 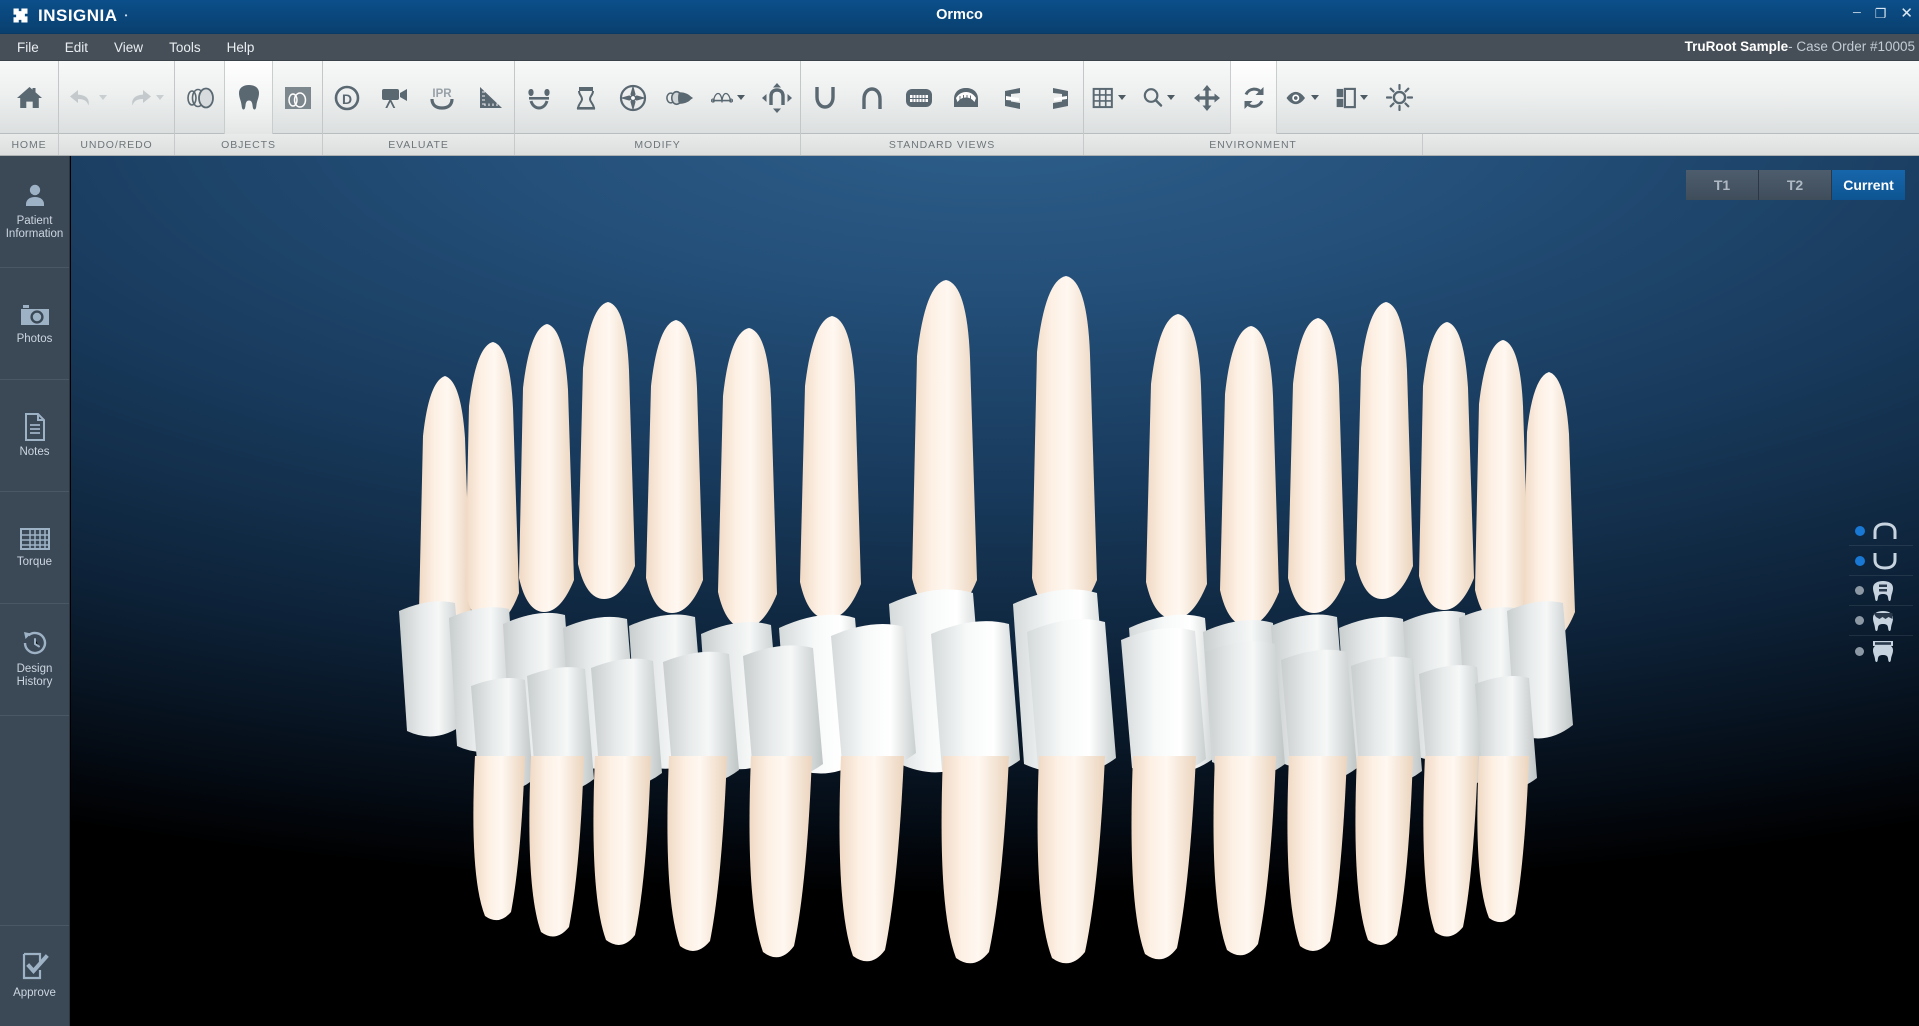 What do you see at coordinates (1159, 97) in the screenshot?
I see `zoom-button` at bounding box center [1159, 97].